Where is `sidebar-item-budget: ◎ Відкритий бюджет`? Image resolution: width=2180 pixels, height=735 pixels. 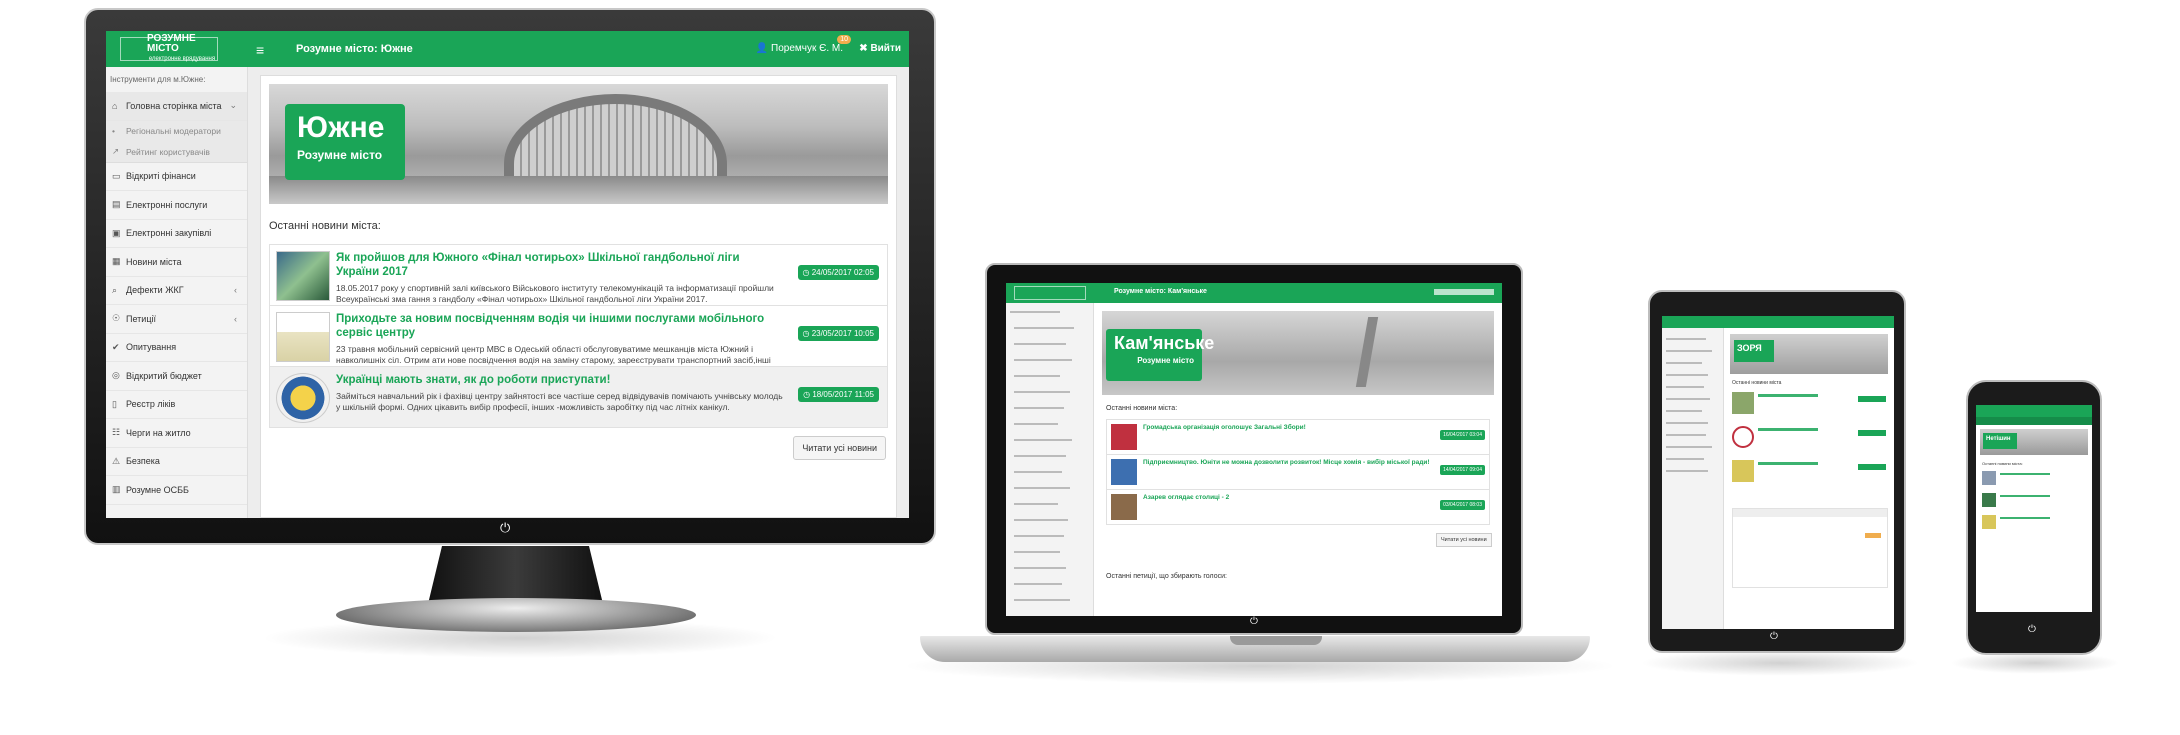 sidebar-item-budget: ◎ Відкритий бюджет is located at coordinates (176, 376).